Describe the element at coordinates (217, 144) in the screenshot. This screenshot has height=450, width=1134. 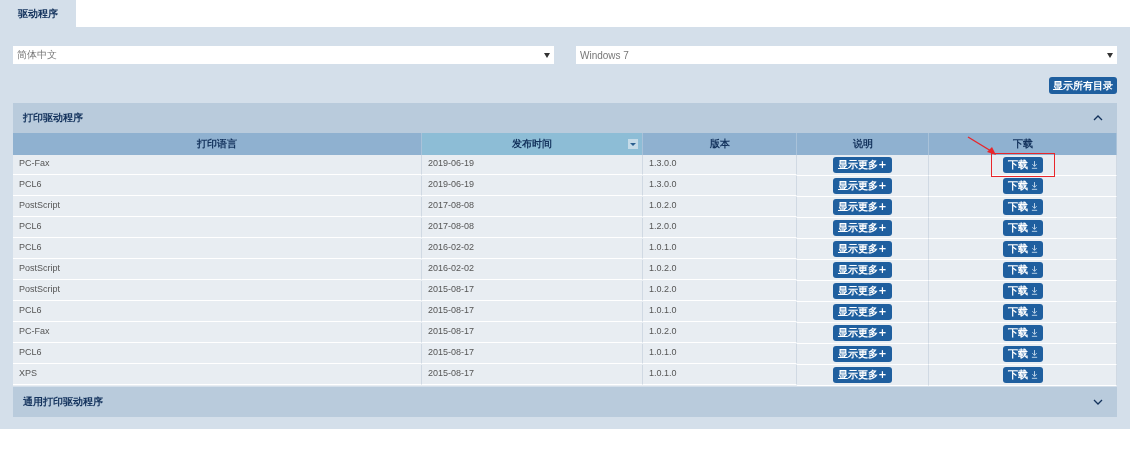
I see `column-header: 打印语言` at that location.